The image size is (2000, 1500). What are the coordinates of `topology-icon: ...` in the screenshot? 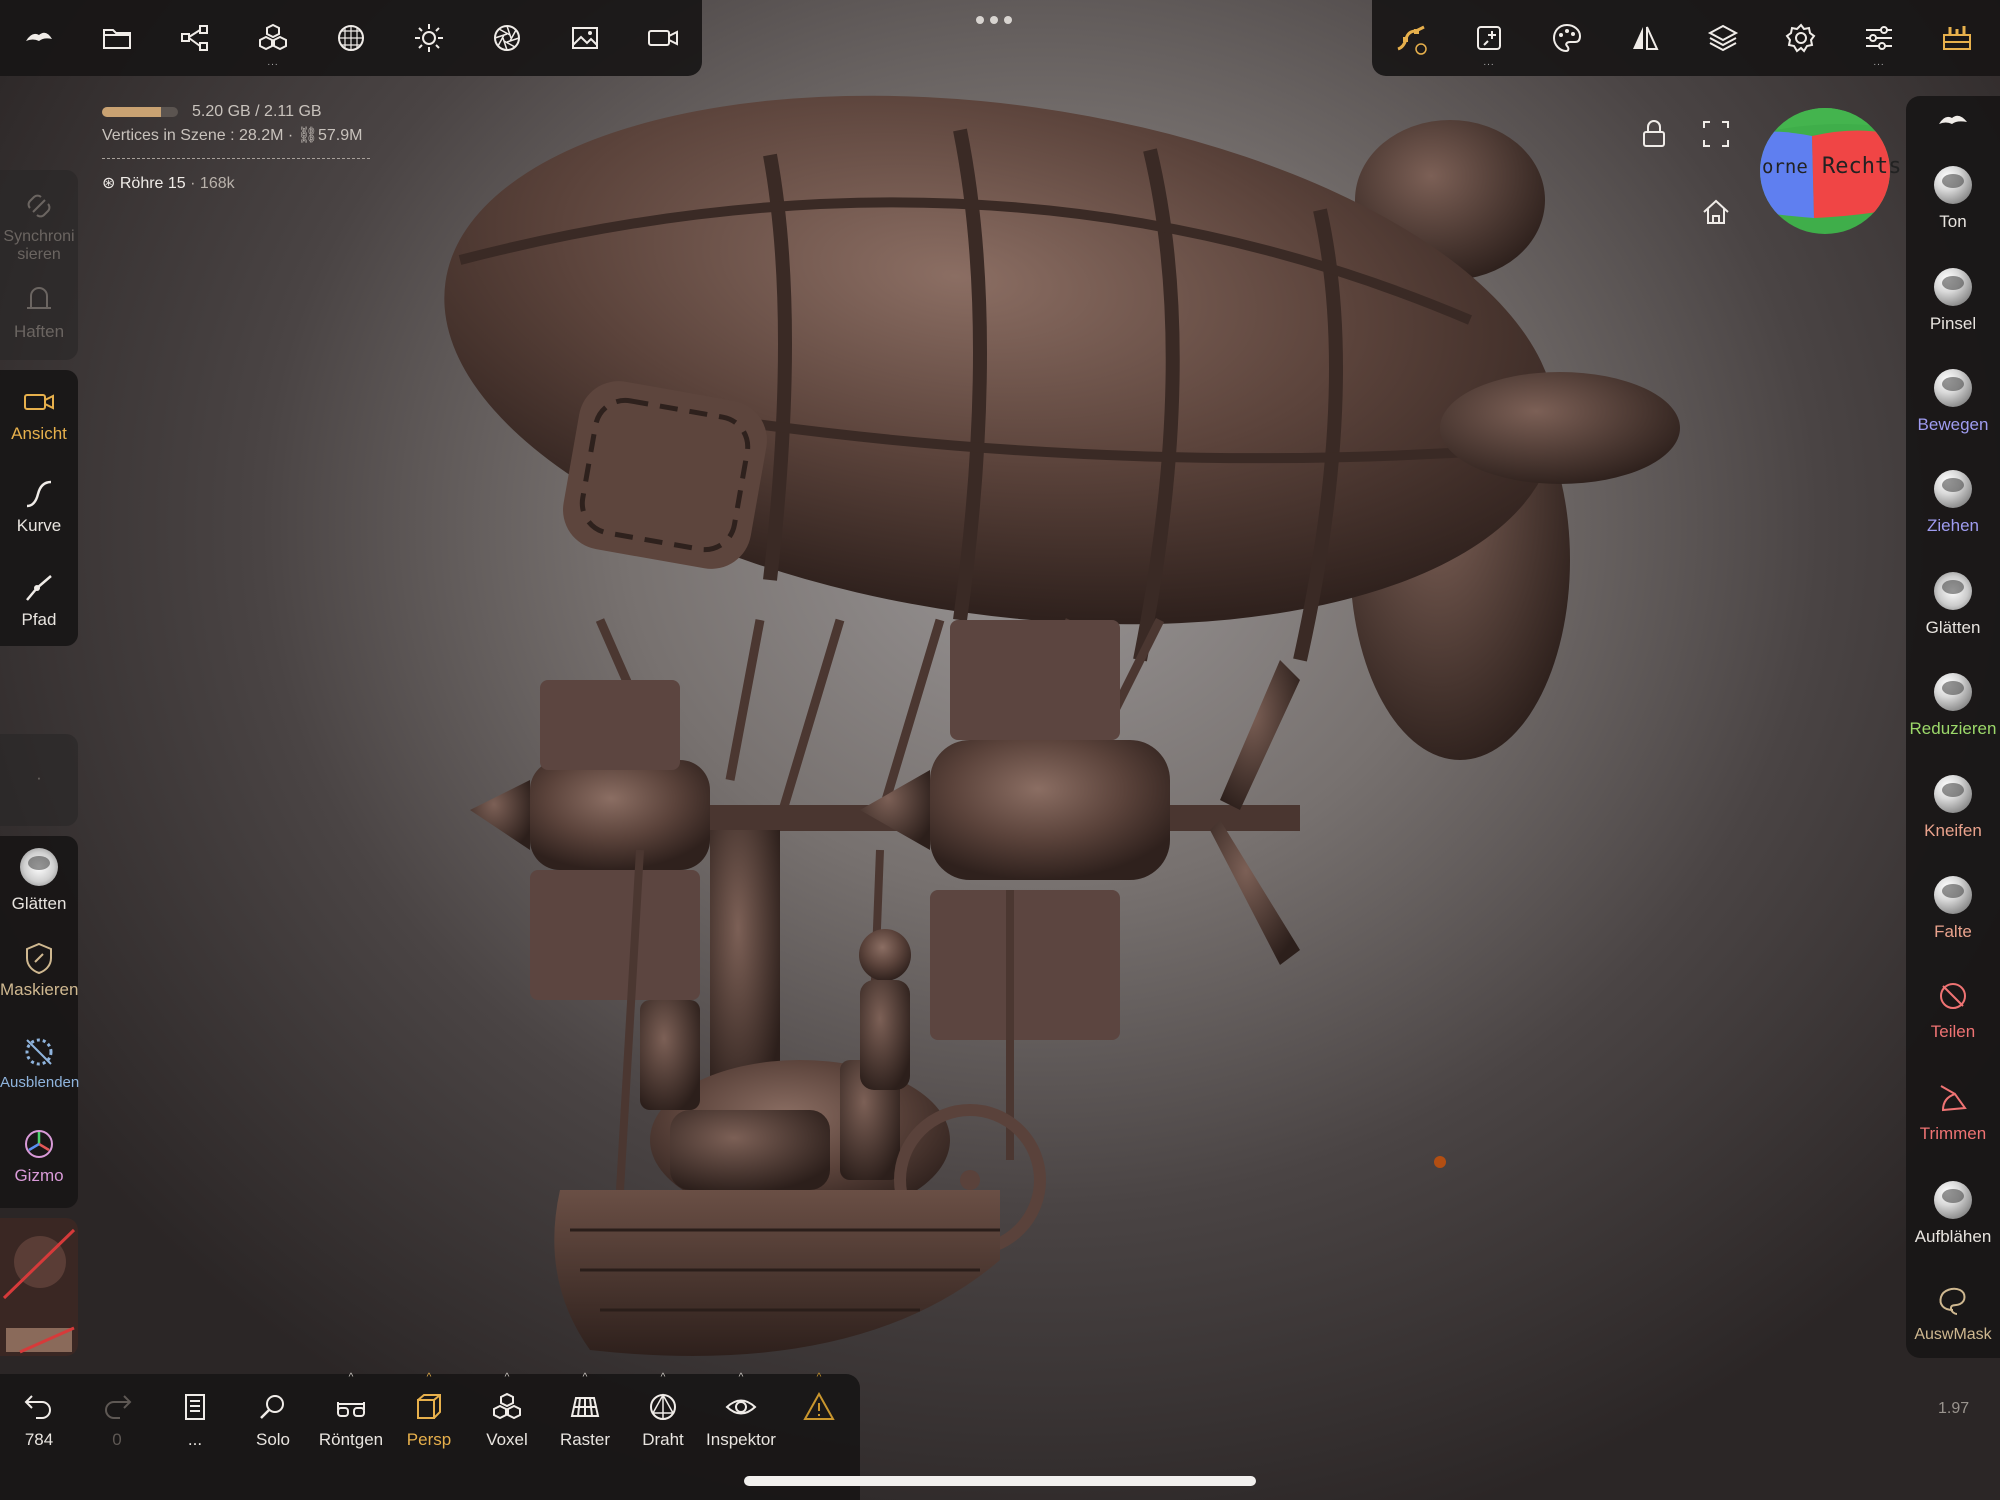 It's located at (1489, 38).